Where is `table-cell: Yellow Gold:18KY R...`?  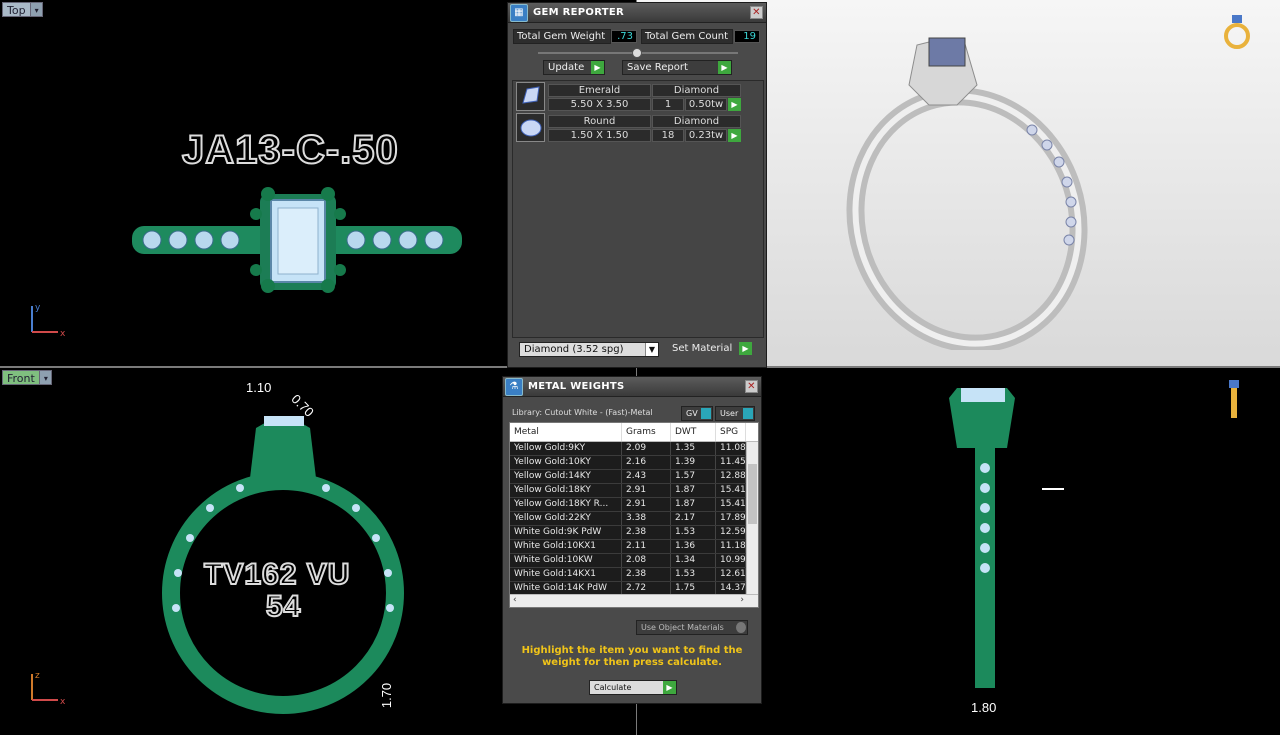 table-cell: Yellow Gold:18KY R... is located at coordinates (566, 504).